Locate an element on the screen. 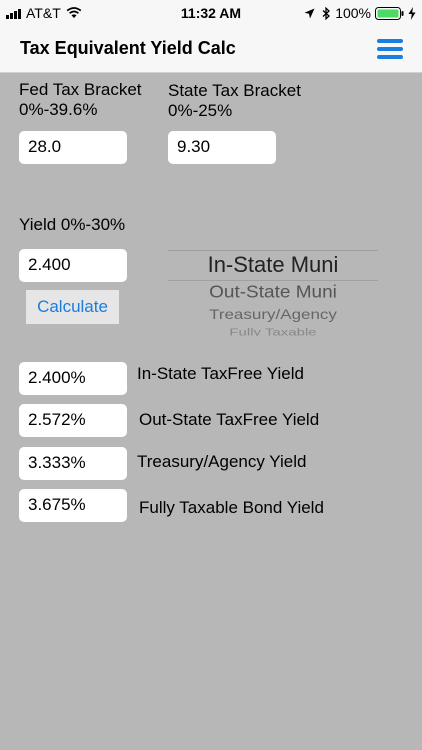  picker-option: Treasury/Agency is located at coordinates (273, 315).